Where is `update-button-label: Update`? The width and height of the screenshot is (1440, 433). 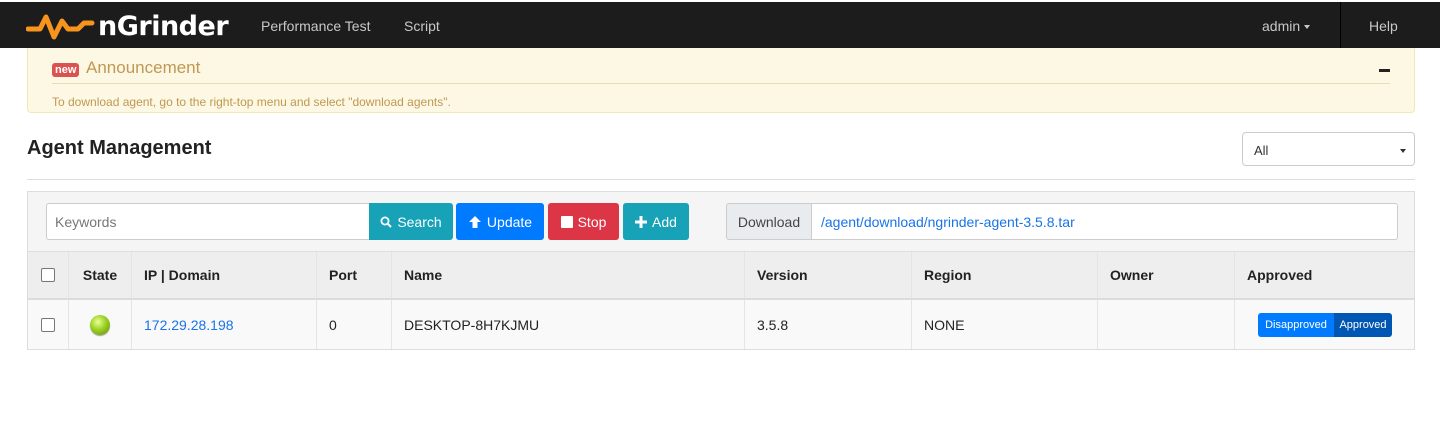
update-button-label: Update is located at coordinates (509, 221).